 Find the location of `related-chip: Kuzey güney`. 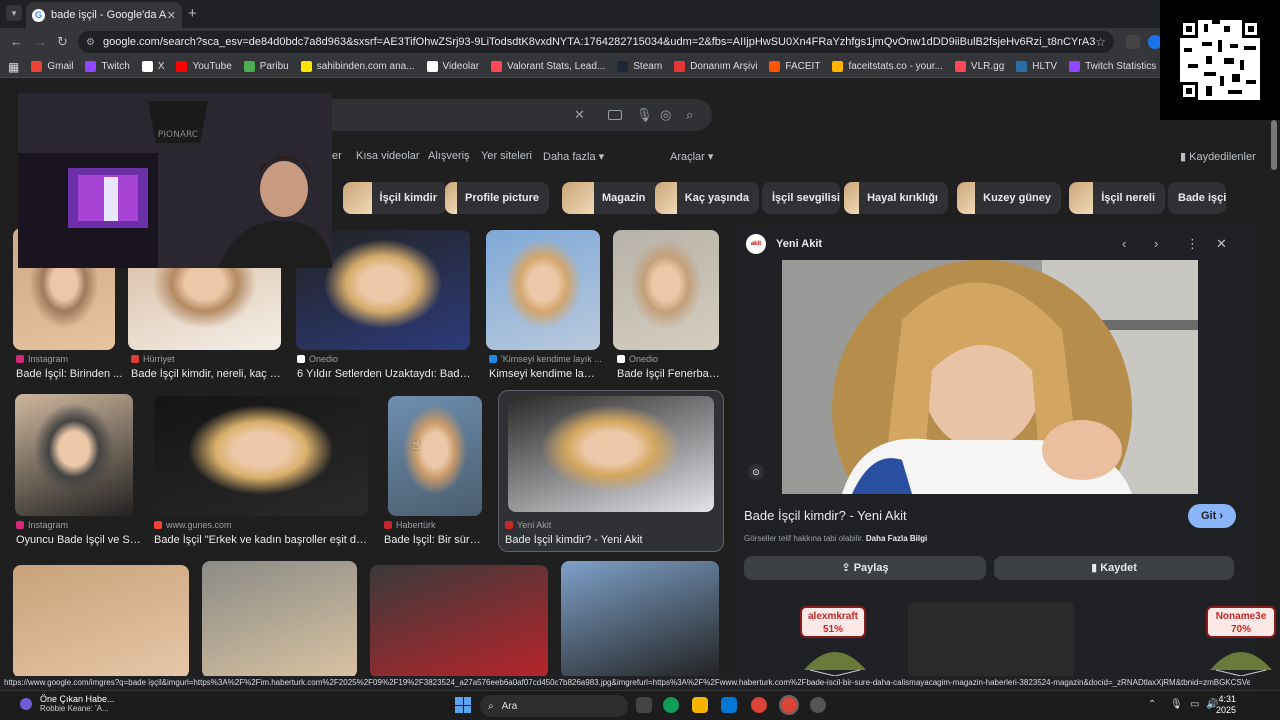

related-chip: Kuzey güney is located at coordinates (1009, 198).